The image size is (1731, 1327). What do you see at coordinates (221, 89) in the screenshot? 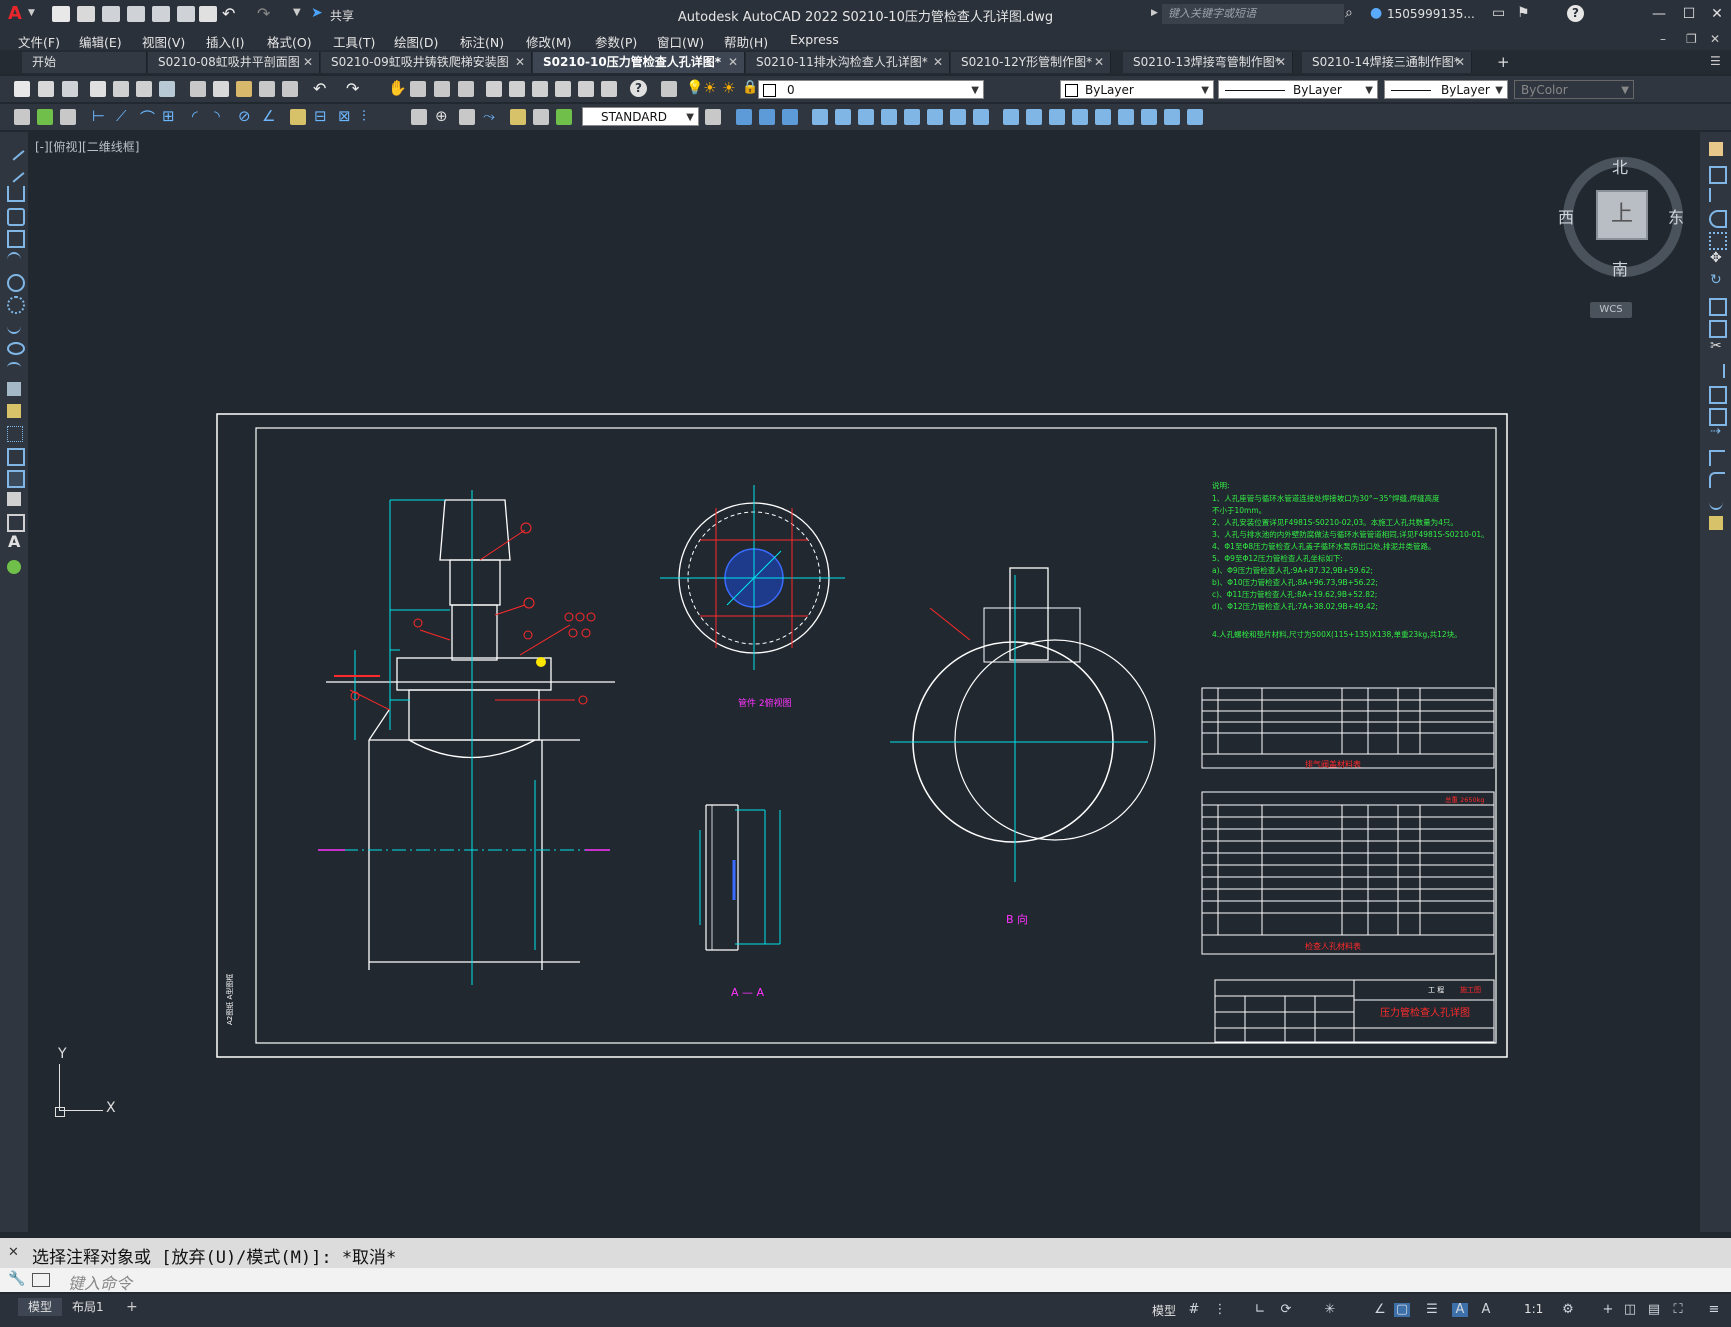
I see `copy-icon` at bounding box center [221, 89].